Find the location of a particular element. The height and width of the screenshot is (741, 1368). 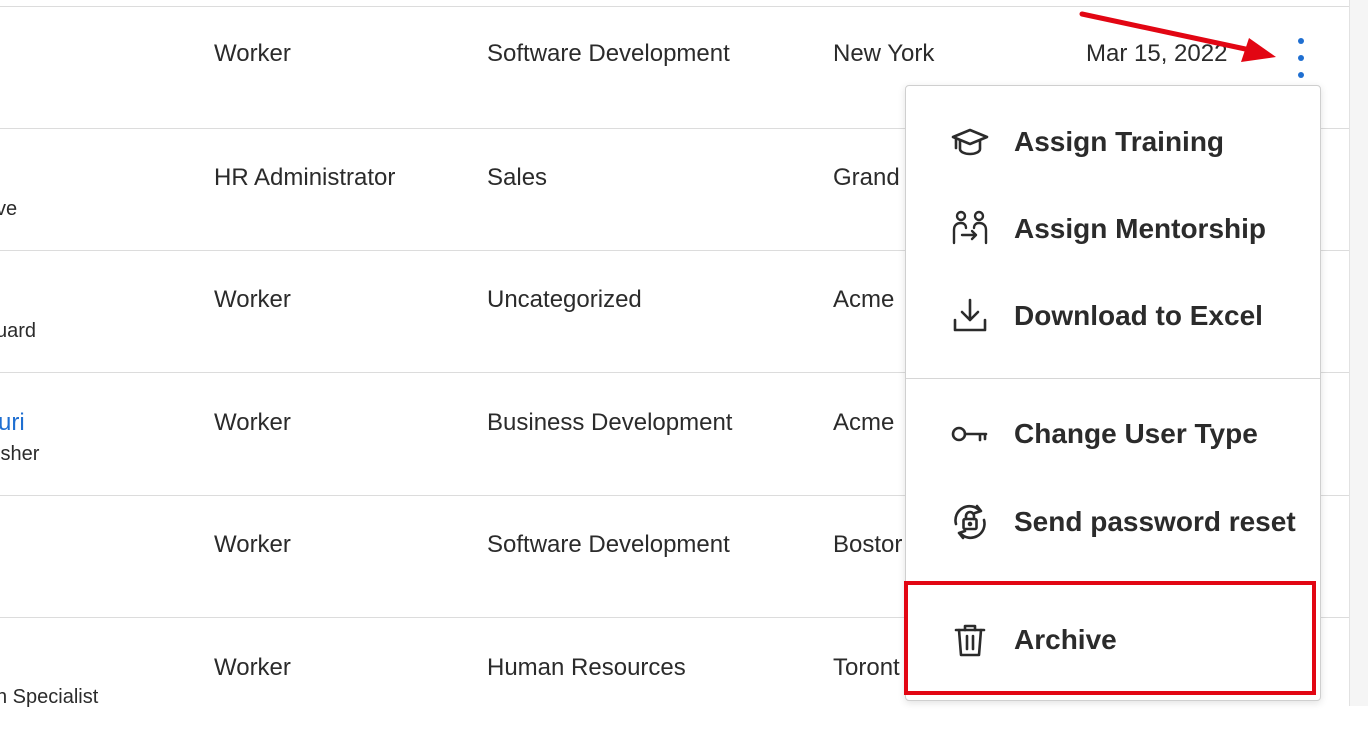

job-title-cell: ve is located at coordinates (9, 209).